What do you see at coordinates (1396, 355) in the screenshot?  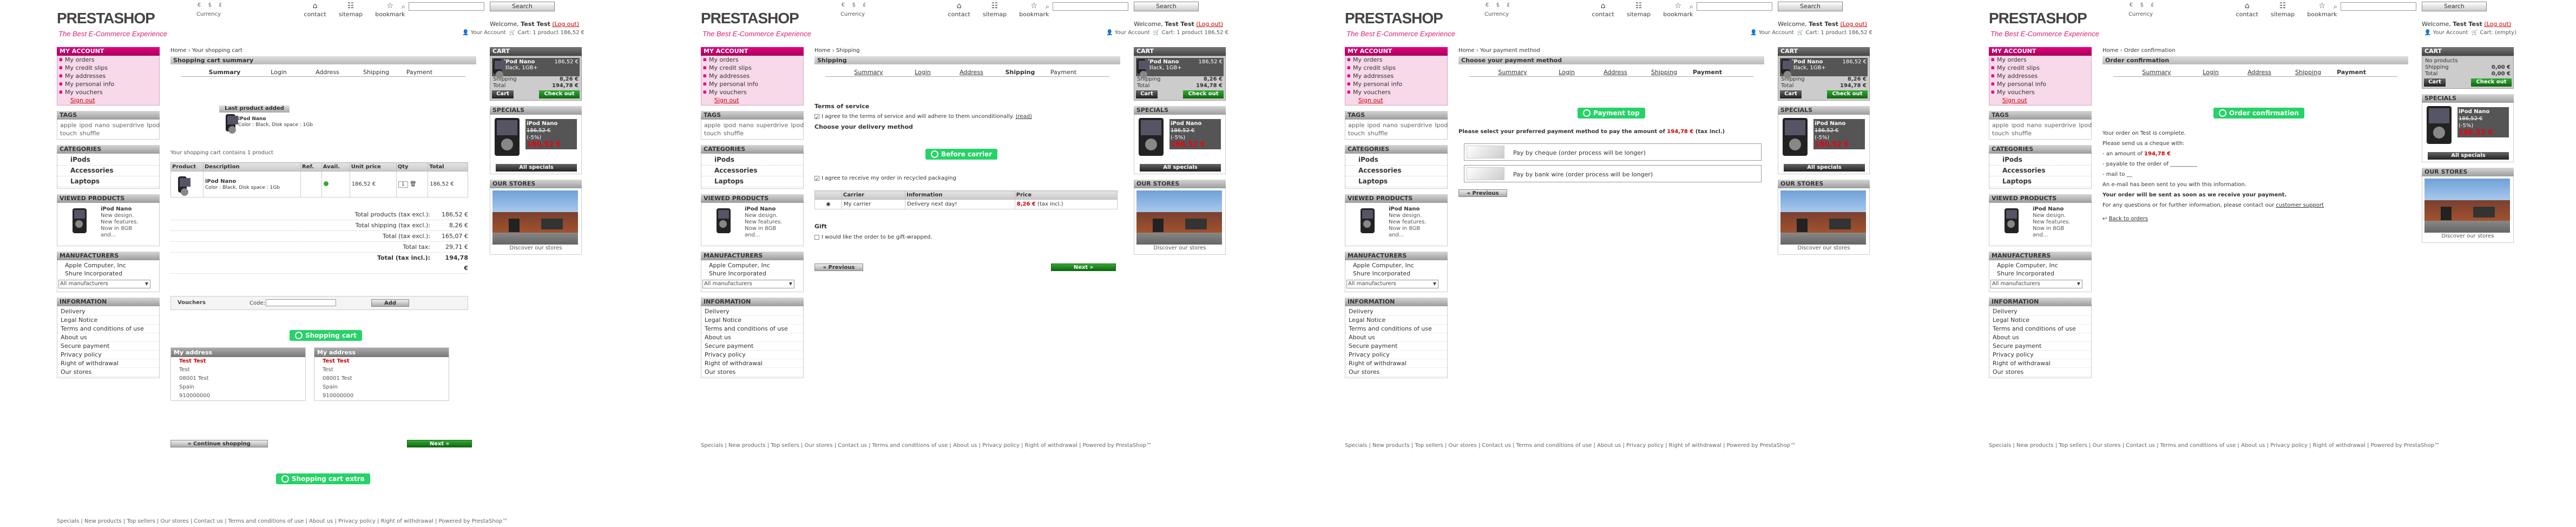 I see `info-link: Privacy policy` at bounding box center [1396, 355].